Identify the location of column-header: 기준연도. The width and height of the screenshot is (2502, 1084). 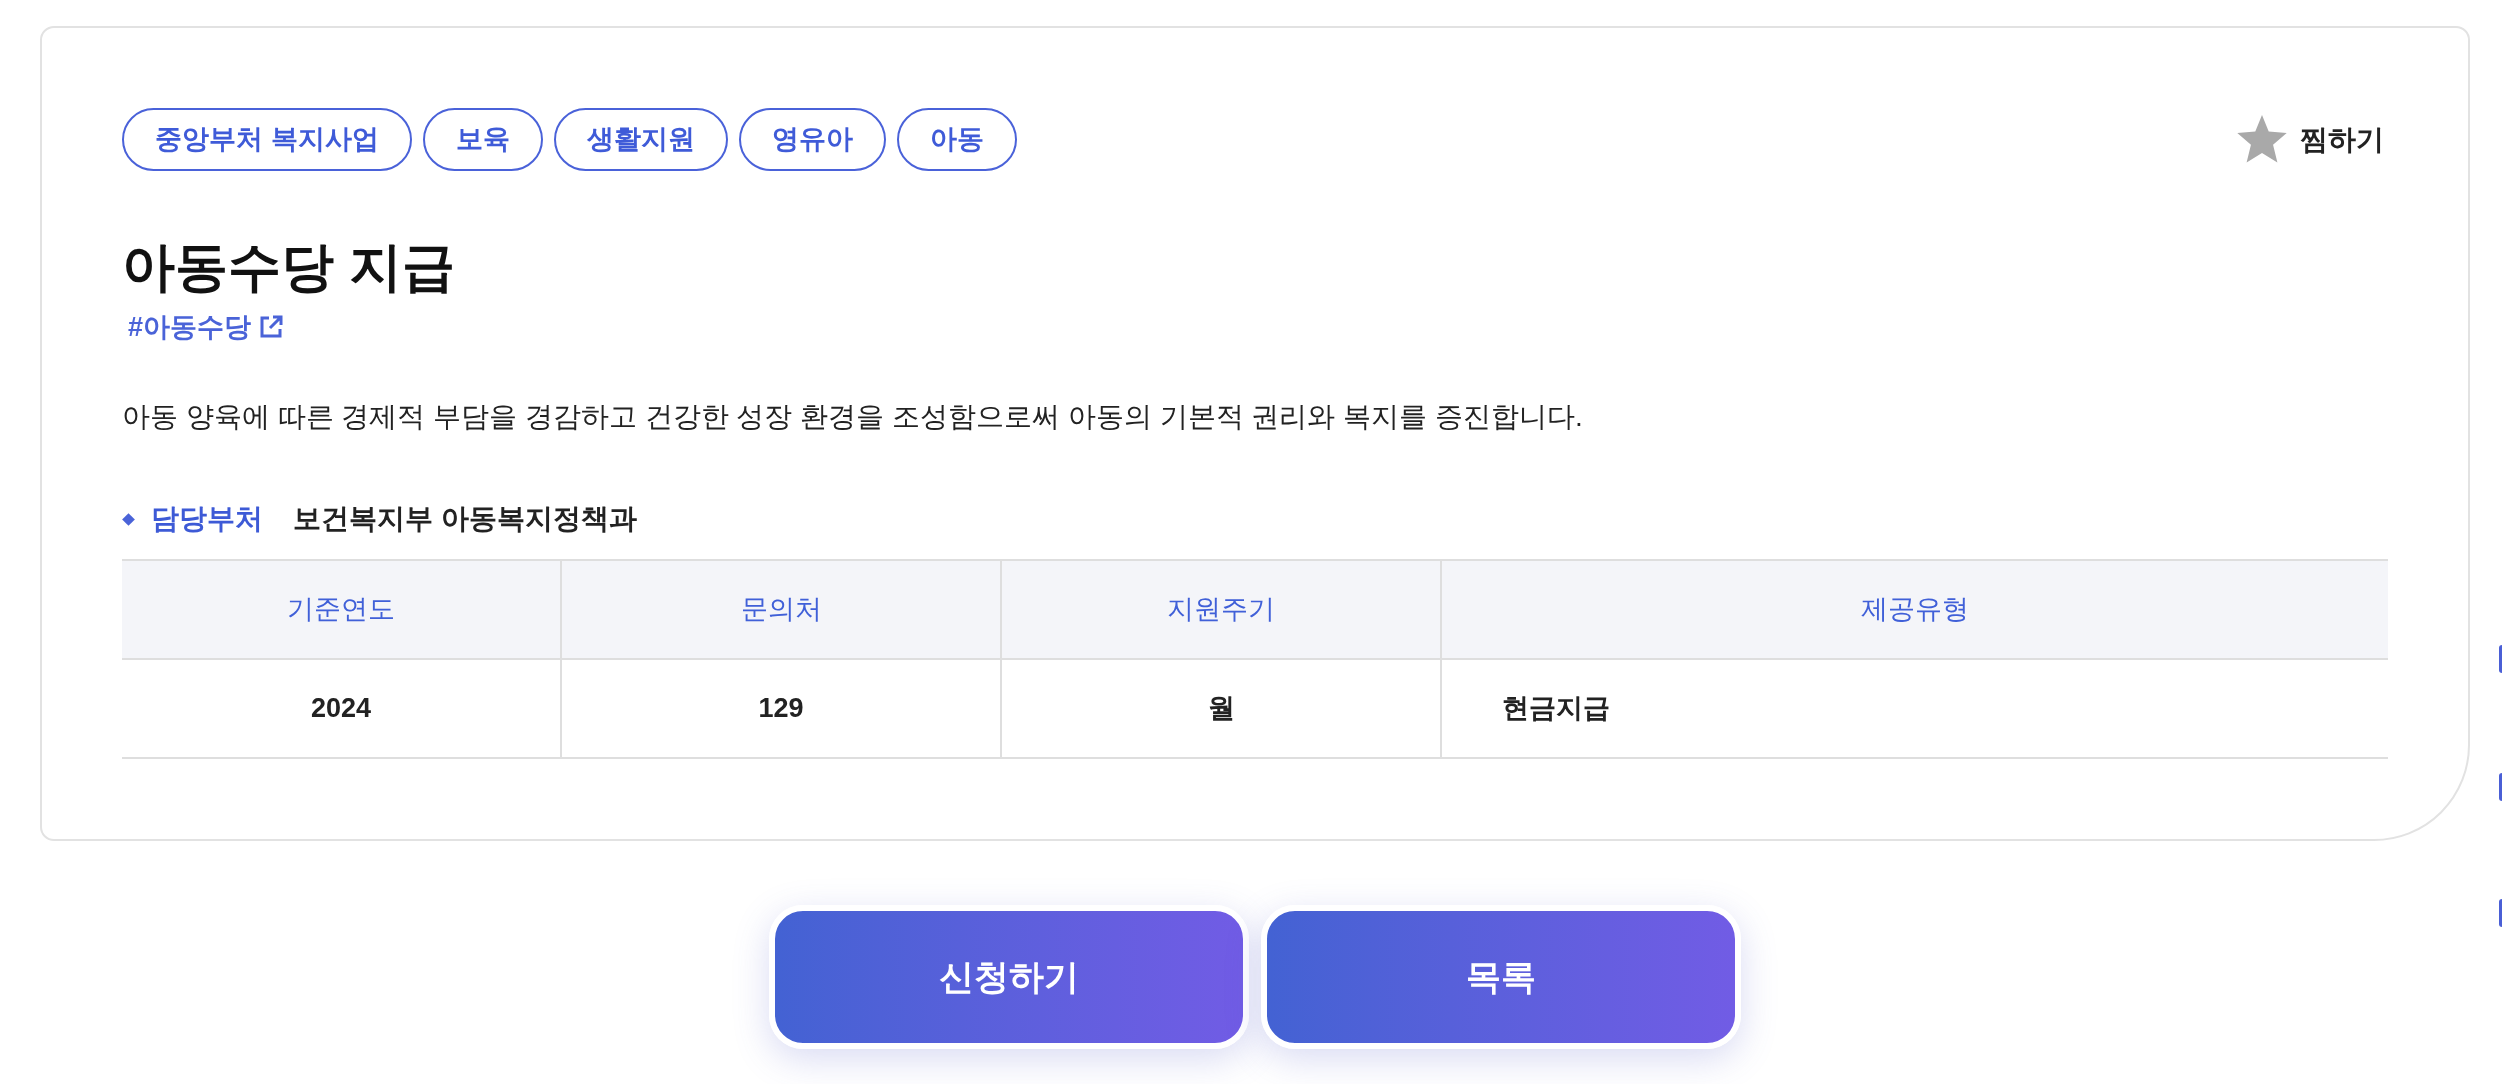
(342, 610).